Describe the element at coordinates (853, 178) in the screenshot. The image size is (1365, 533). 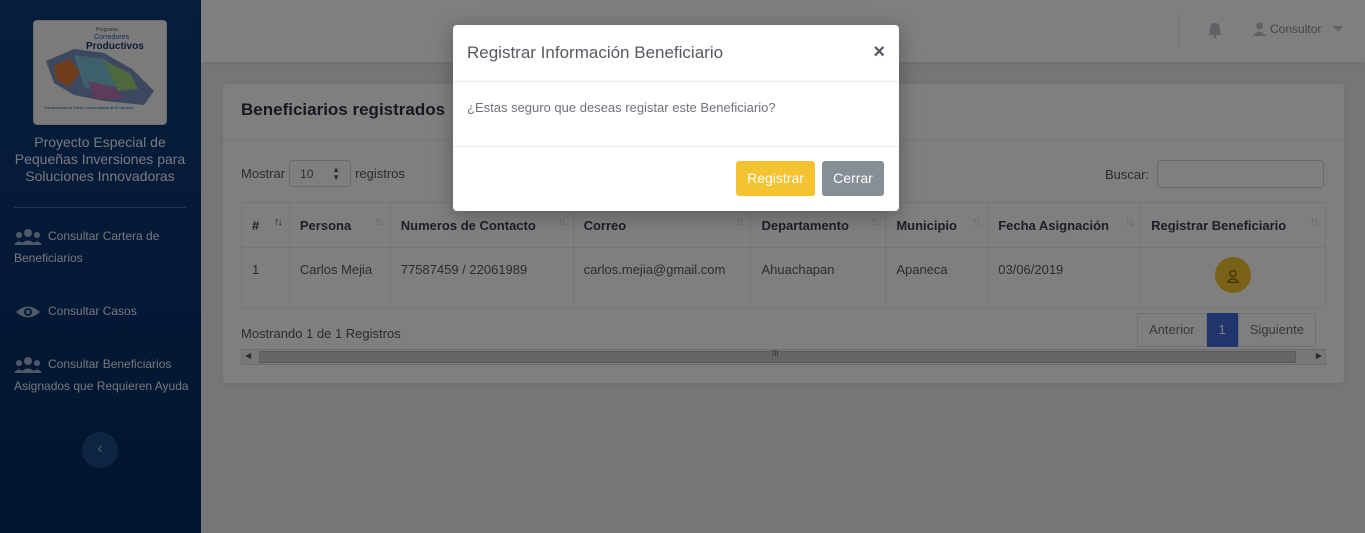
I see `cancel-button: Cerrar` at that location.